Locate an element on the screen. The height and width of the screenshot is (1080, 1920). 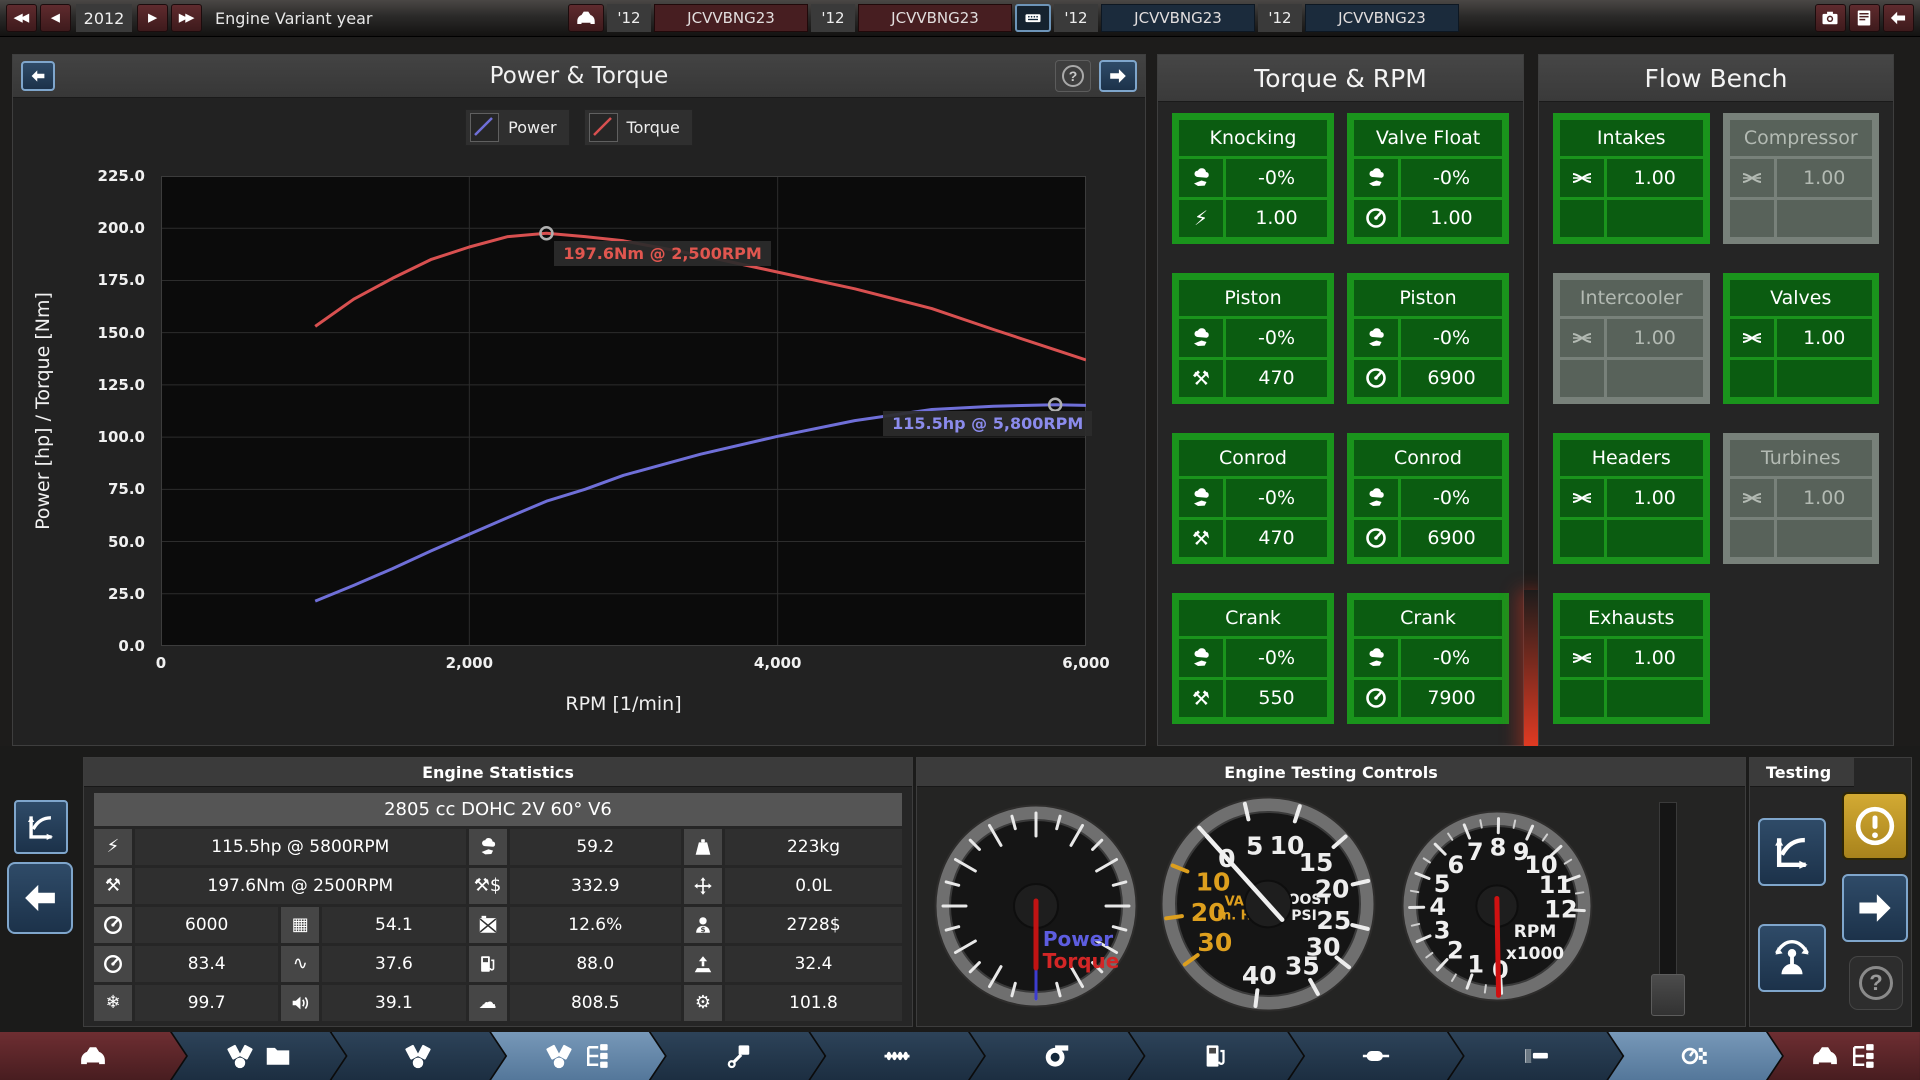
wrench-cell: ⚒ is located at coordinates (1201, 538).